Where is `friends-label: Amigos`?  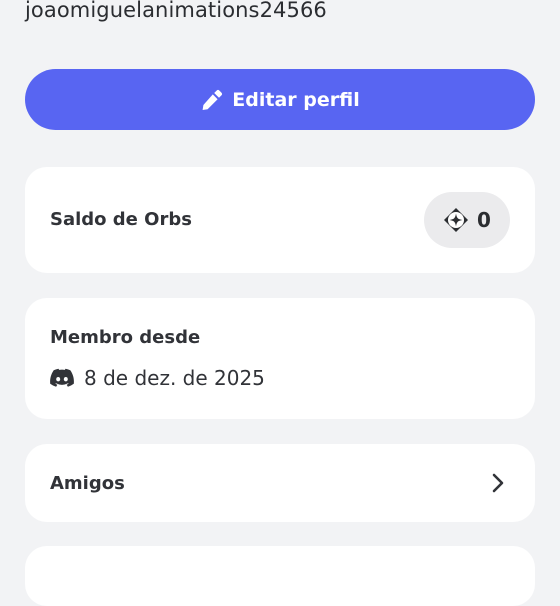
friends-label: Amigos is located at coordinates (87, 483).